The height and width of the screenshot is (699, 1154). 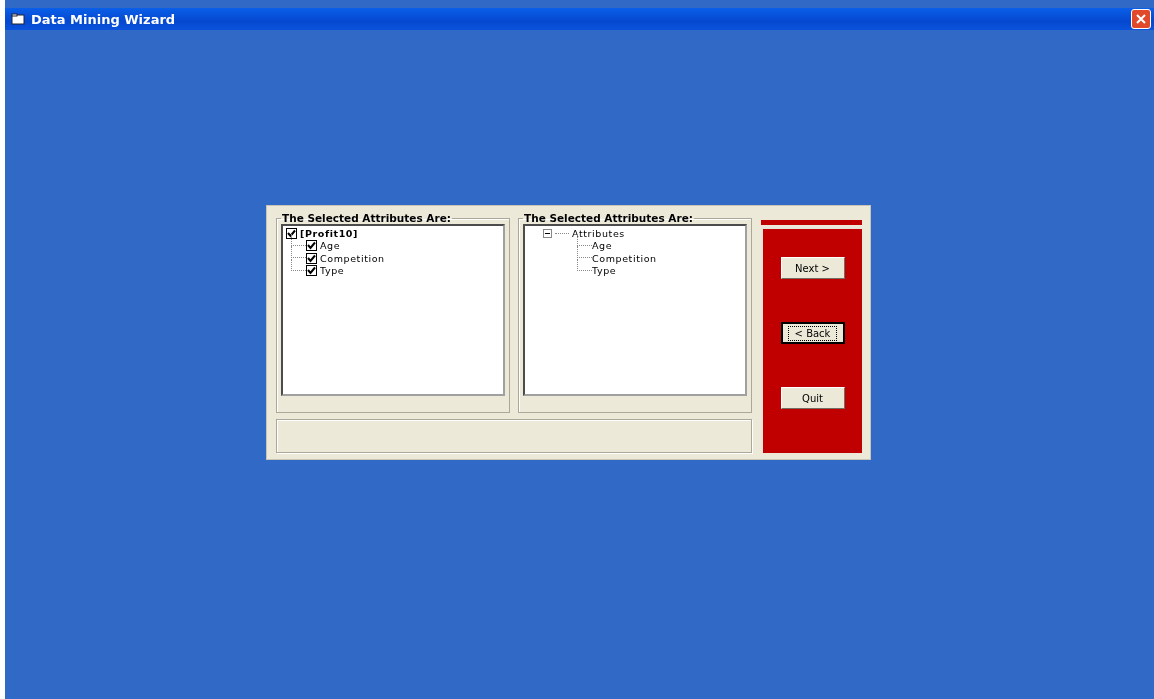 I want to click on wizard-button: Quit, so click(x=812, y=398).